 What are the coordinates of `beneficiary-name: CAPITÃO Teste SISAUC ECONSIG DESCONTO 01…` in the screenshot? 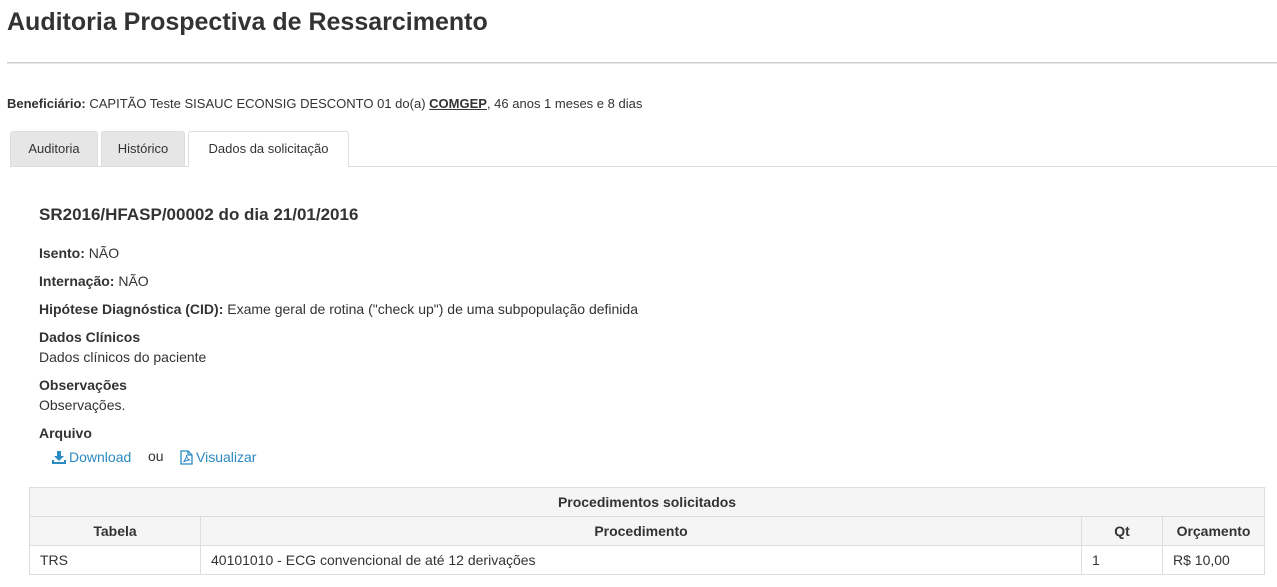 It's located at (257, 103).